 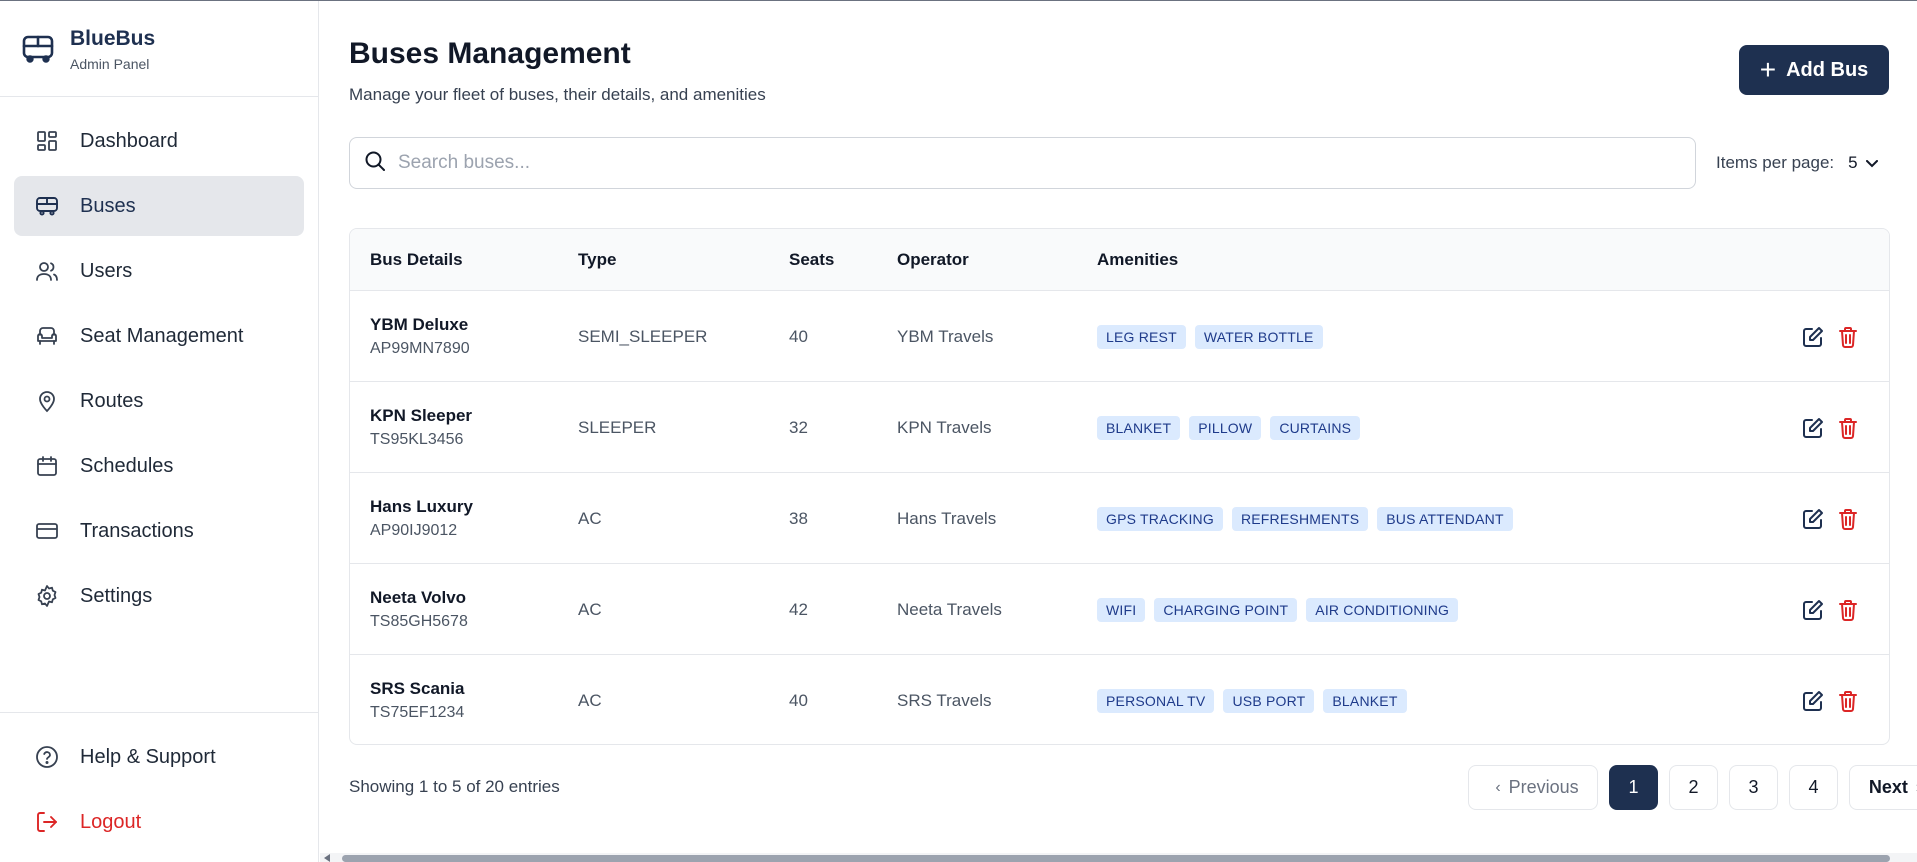 What do you see at coordinates (1633, 787) in the screenshot?
I see `page-button-1: 1` at bounding box center [1633, 787].